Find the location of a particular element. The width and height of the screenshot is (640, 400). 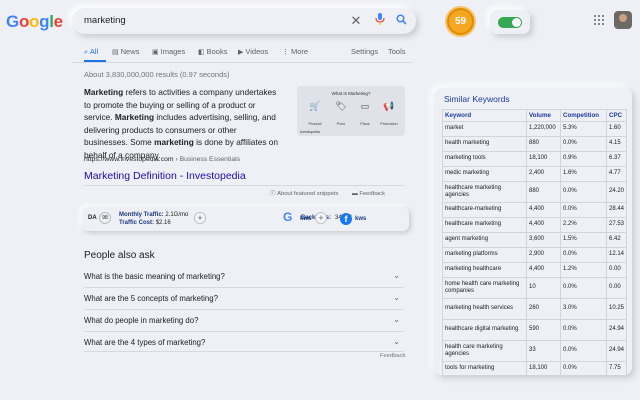

cpc-cell: 7.75 is located at coordinates (616, 369).